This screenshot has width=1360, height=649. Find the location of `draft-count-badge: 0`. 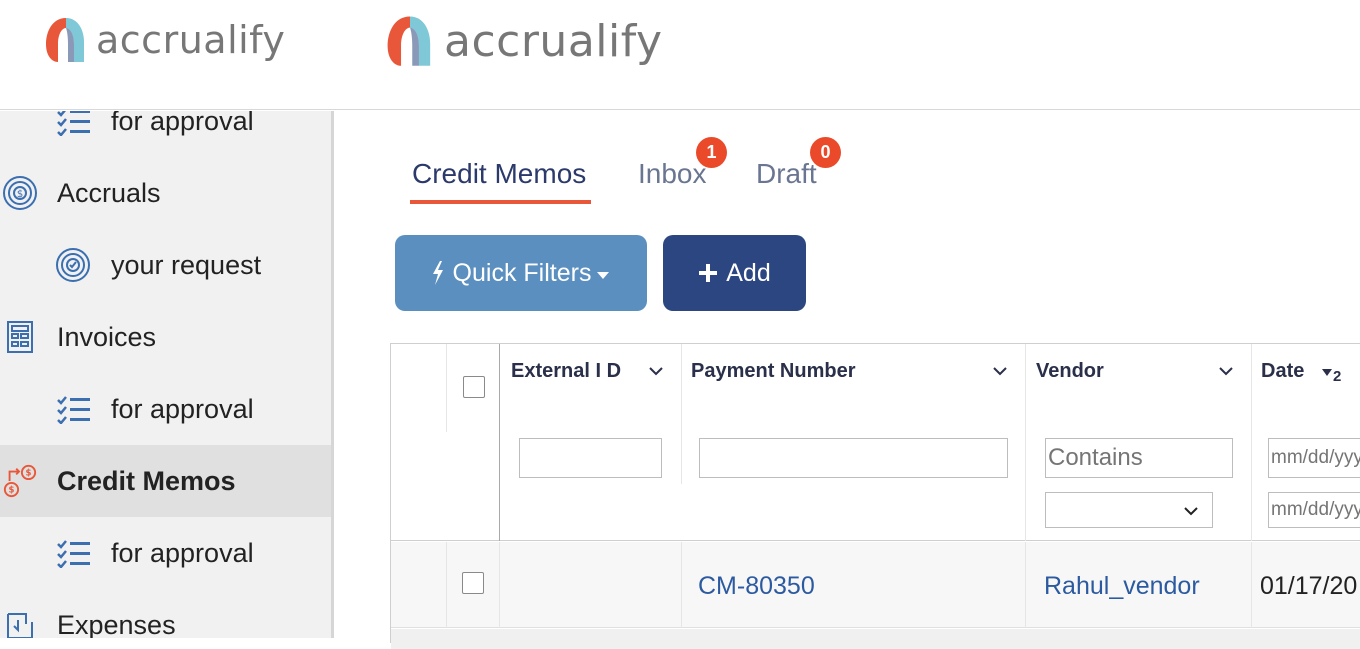

draft-count-badge: 0 is located at coordinates (825, 152).